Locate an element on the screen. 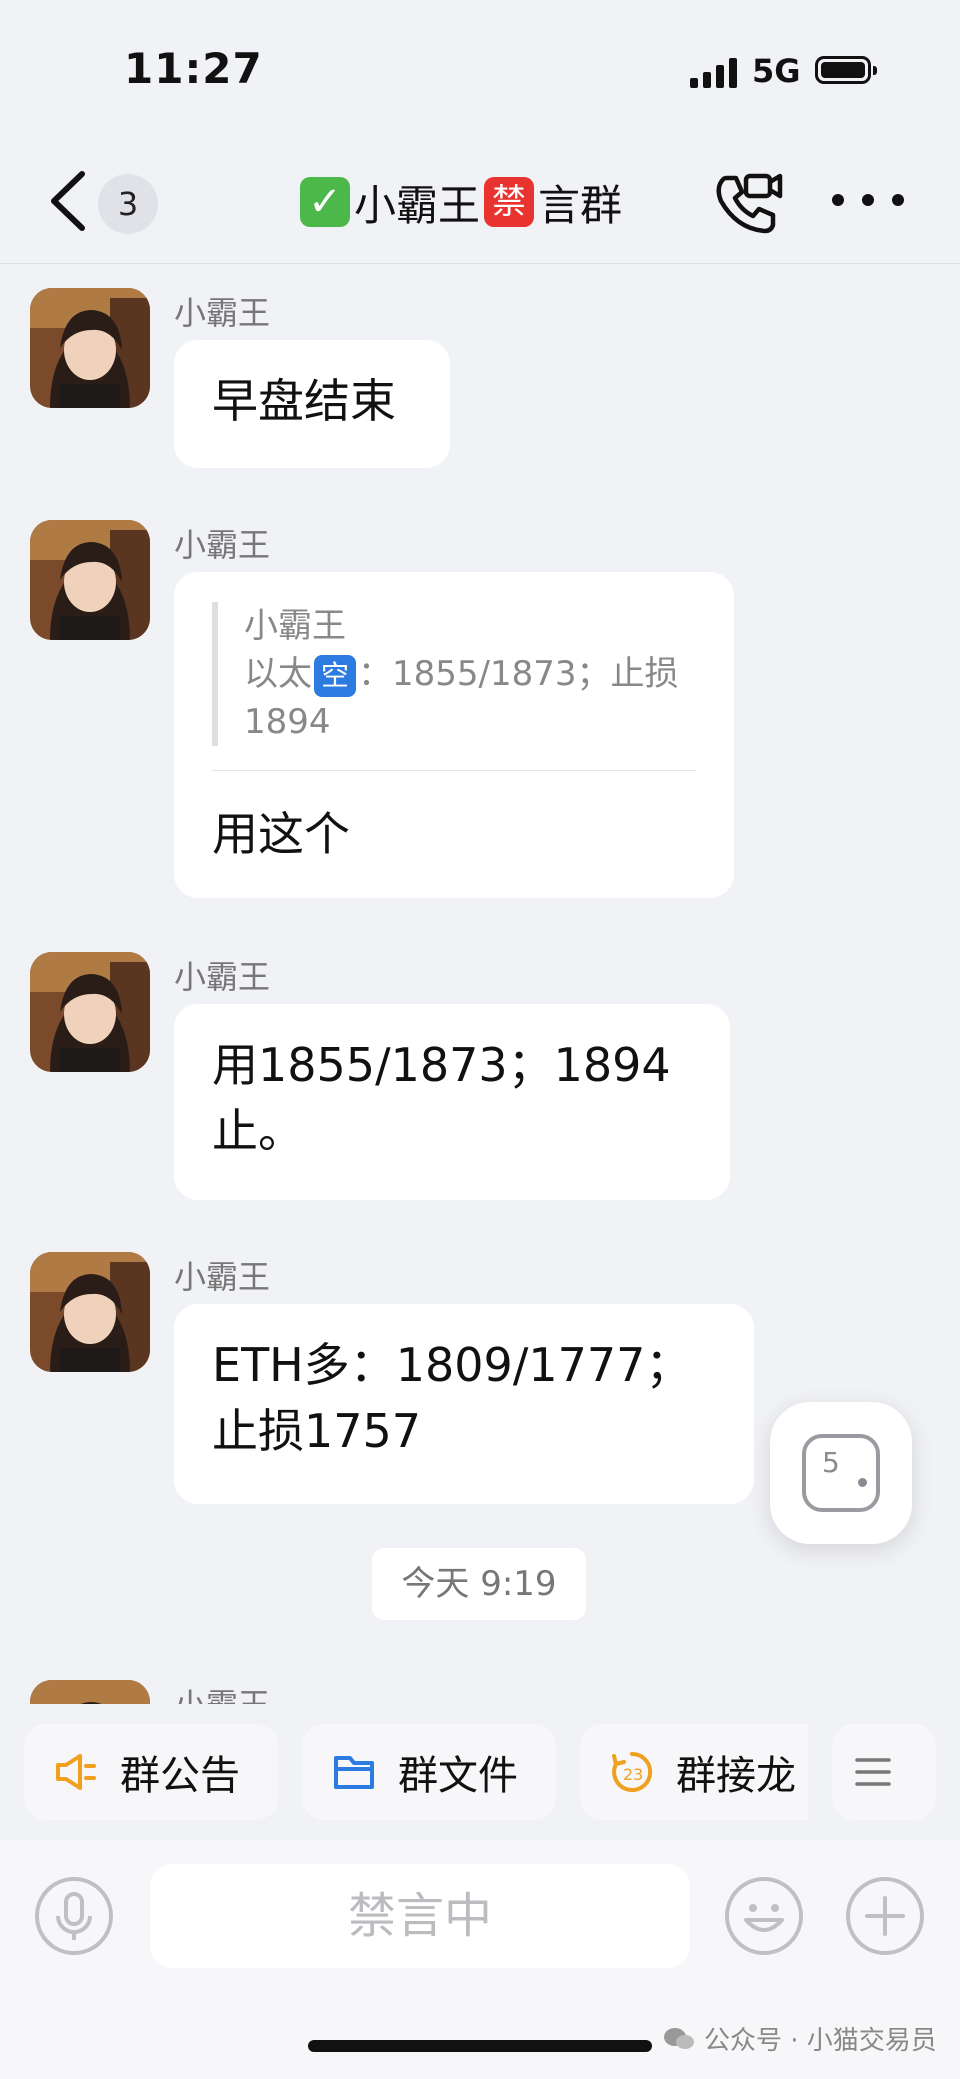 This screenshot has width=960, height=2079. floating-badge-icon: 5 is located at coordinates (841, 1473).